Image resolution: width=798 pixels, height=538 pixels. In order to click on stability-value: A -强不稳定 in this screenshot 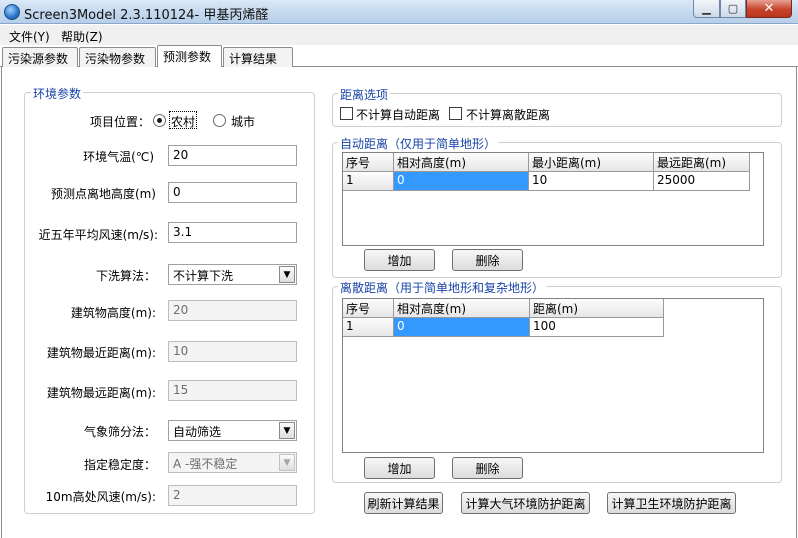, I will do `click(205, 464)`.